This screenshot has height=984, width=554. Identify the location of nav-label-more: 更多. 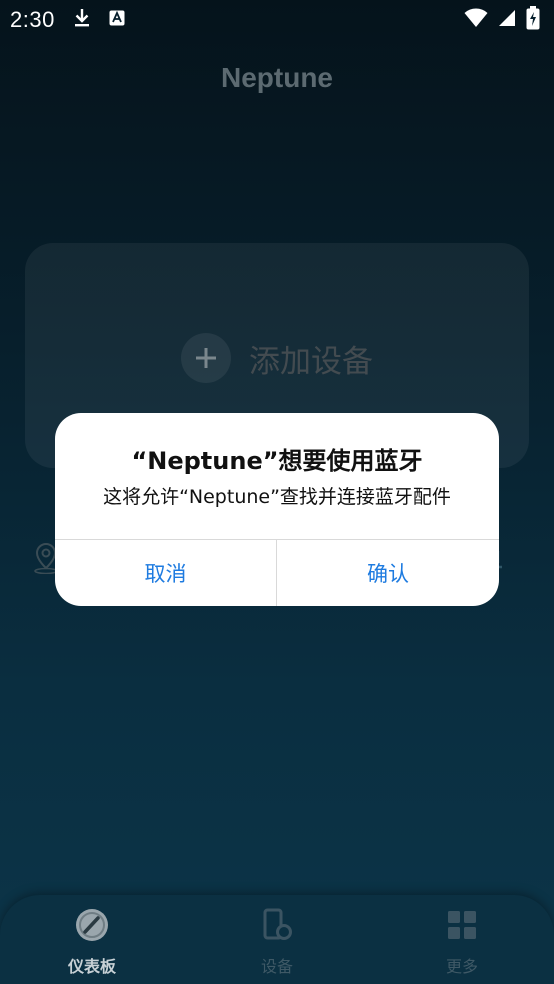
(461, 966).